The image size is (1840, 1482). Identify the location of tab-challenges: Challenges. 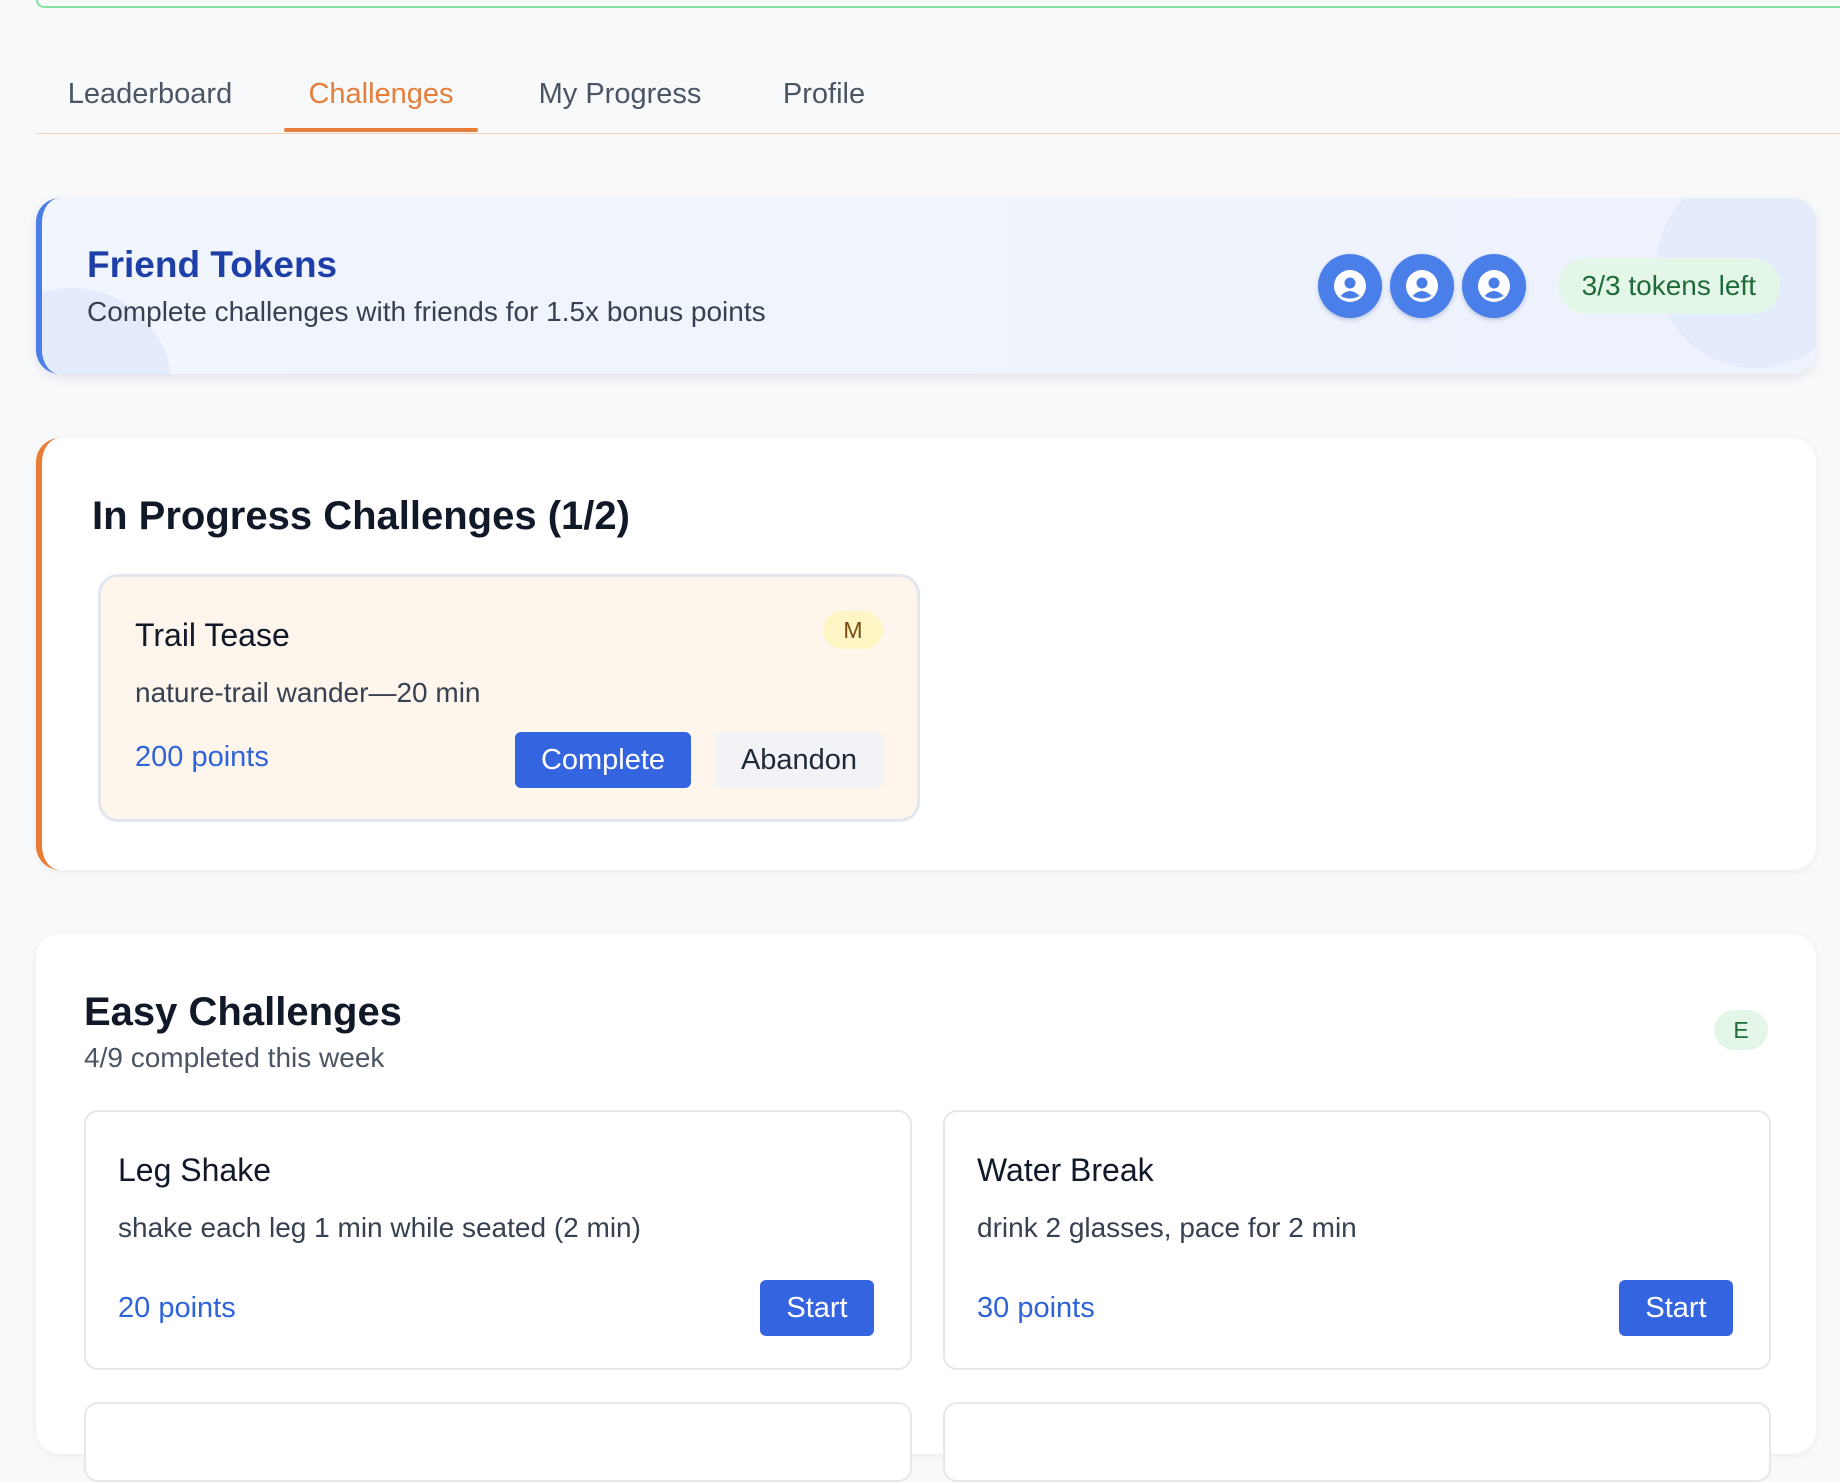
(381, 104).